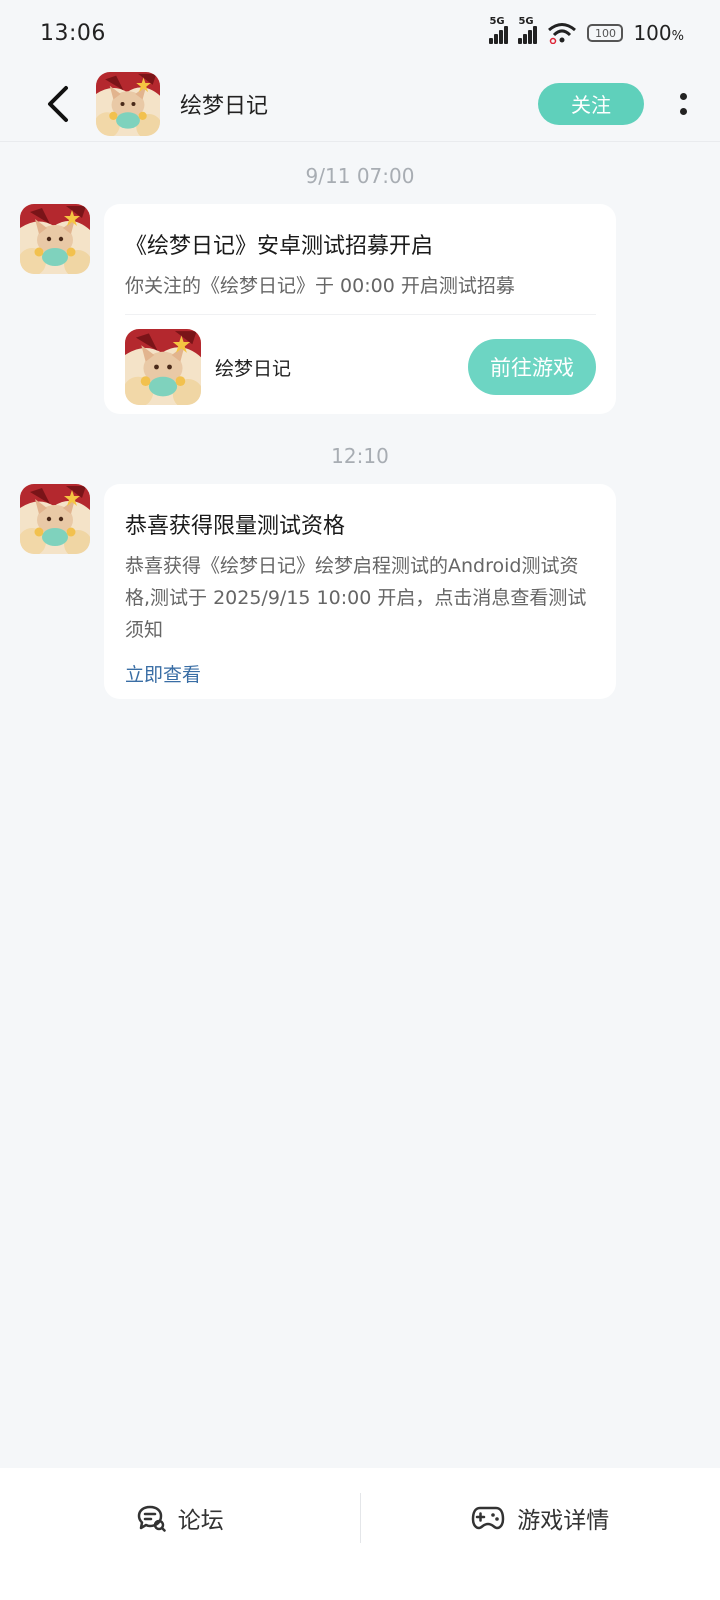  What do you see at coordinates (360, 456) in the screenshot?
I see `message-timestamp: 12:10` at bounding box center [360, 456].